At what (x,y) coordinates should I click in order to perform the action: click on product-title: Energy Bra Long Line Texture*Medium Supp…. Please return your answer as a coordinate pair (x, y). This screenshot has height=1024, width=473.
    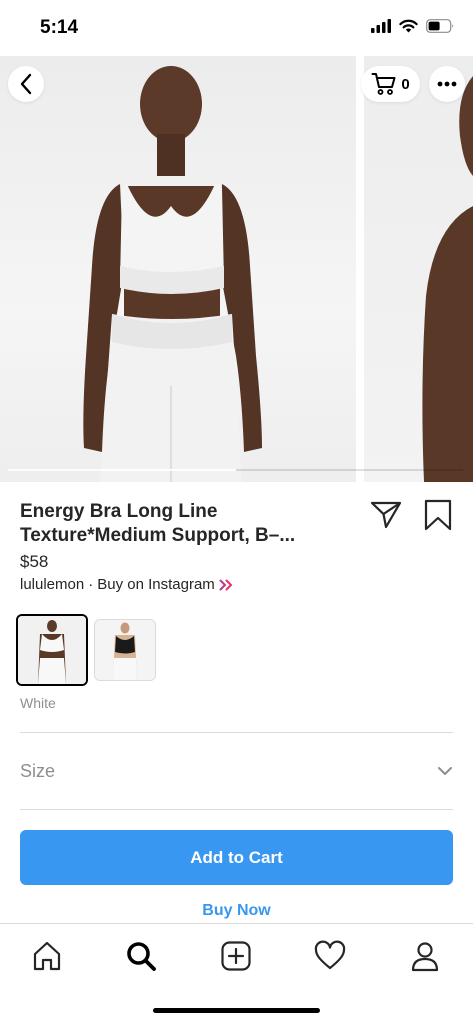
    Looking at the image, I should click on (158, 523).